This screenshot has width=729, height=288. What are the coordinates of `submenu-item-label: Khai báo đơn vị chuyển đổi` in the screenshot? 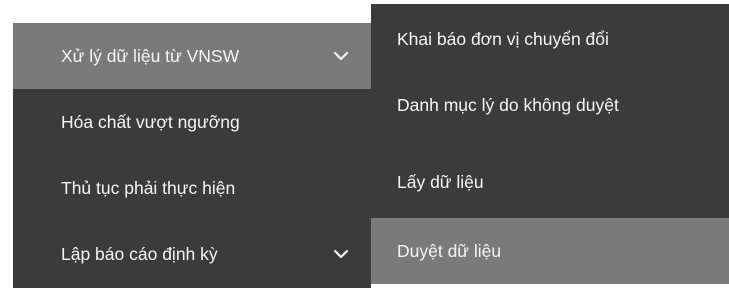 It's located at (503, 38).